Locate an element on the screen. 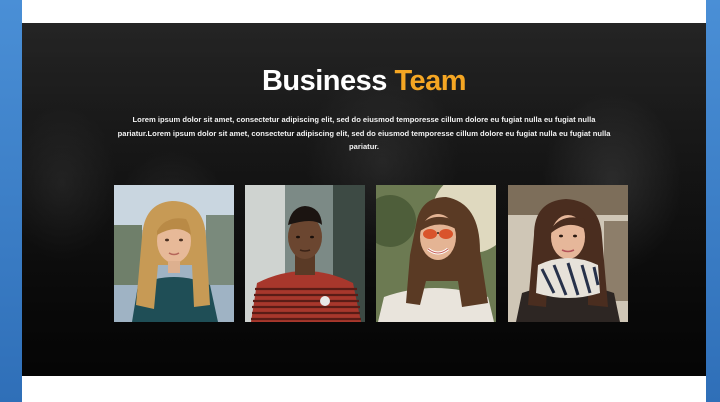 This screenshot has width=720, height=402. title-accent: Team is located at coordinates (430, 81).